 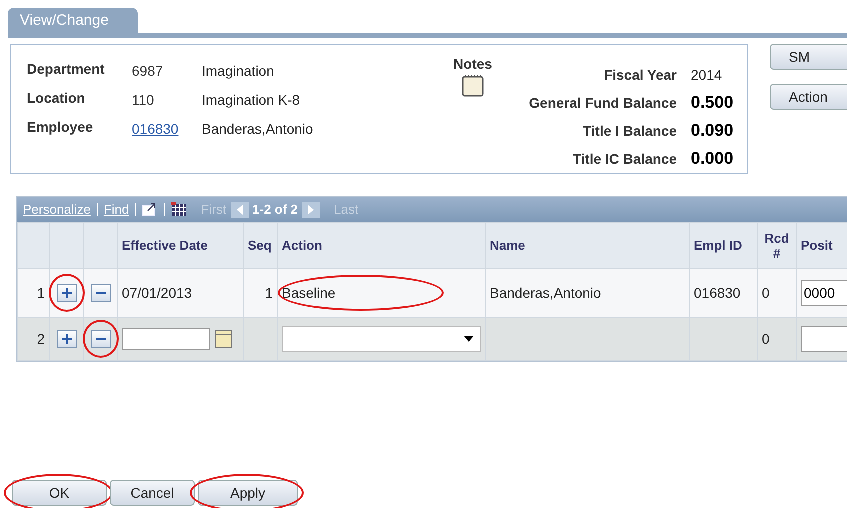 I want to click on field-label: Department, so click(x=66, y=69).